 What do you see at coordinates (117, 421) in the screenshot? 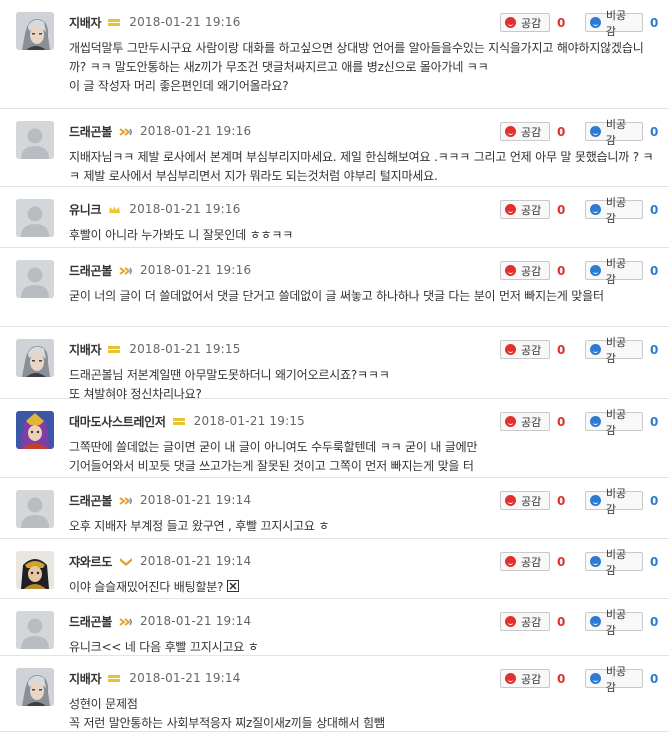
I see `nickname: 대마도사스트레인저` at bounding box center [117, 421].